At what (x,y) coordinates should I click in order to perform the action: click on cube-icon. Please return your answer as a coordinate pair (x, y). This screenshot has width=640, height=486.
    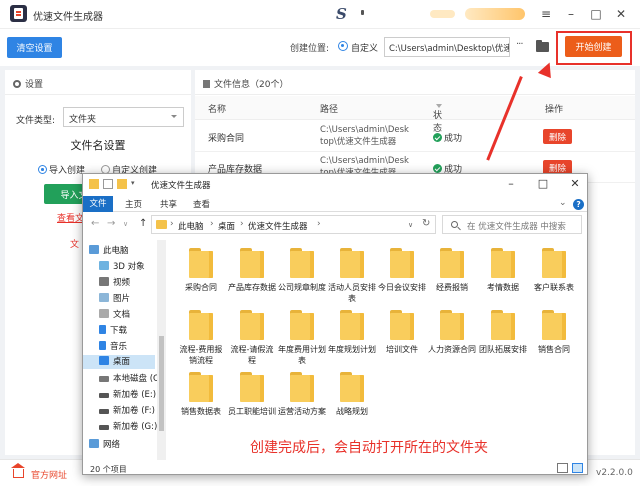
    Looking at the image, I should click on (104, 265).